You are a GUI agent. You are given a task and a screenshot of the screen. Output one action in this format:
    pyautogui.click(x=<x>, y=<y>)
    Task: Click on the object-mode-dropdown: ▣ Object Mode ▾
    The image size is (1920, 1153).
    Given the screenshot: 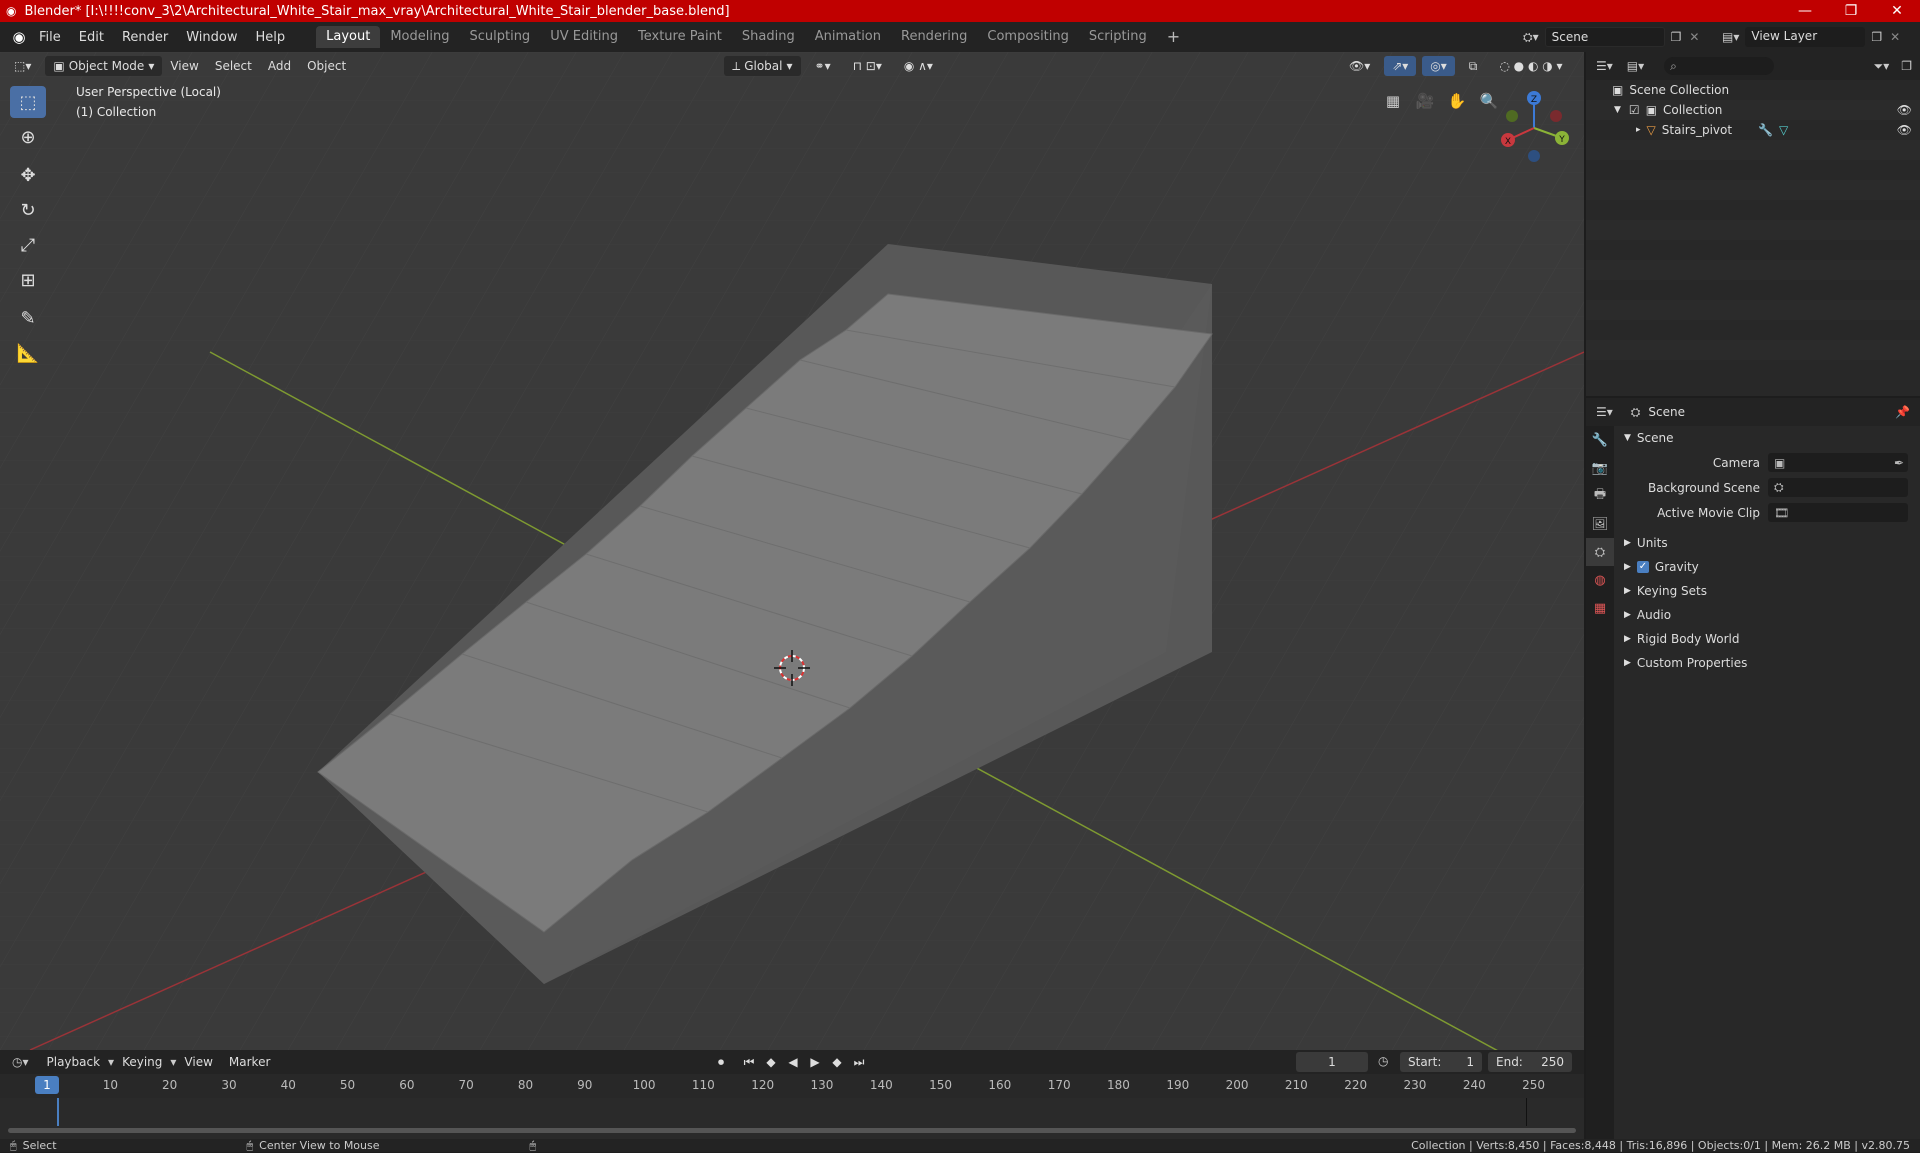 What is the action you would take?
    pyautogui.click(x=104, y=66)
    